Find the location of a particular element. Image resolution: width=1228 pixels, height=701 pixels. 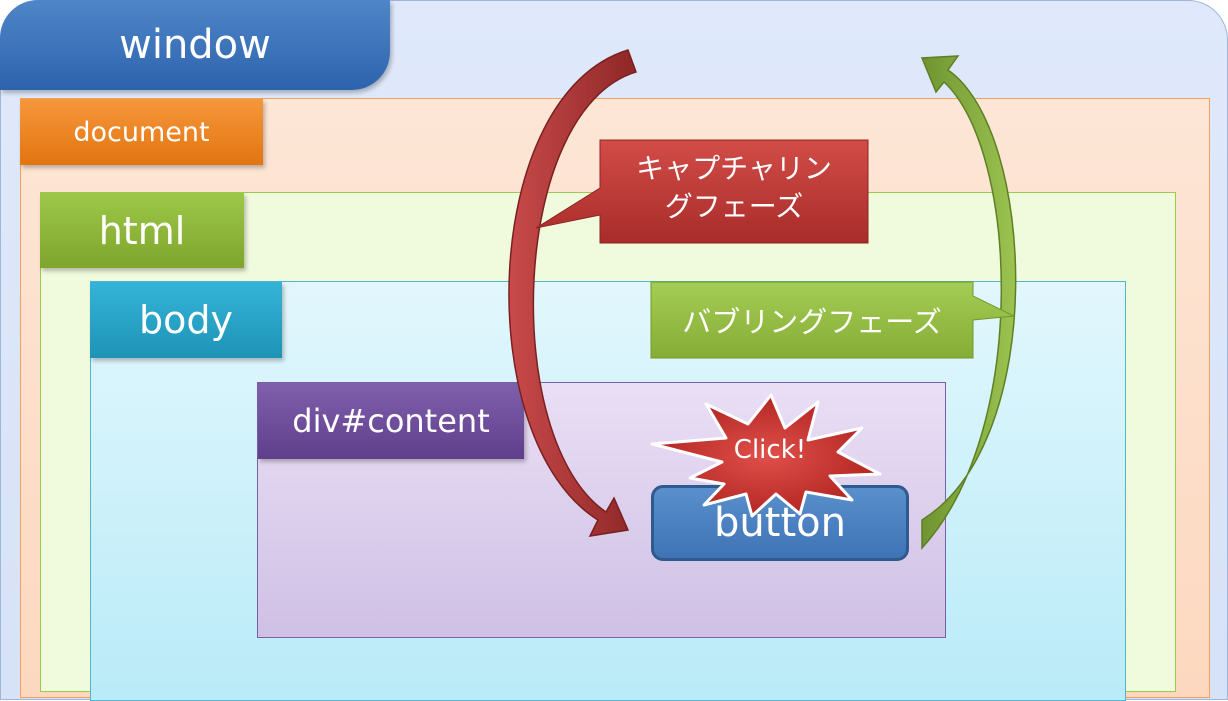

capturing-phase-line-2: グフェーズ is located at coordinates (734, 206).